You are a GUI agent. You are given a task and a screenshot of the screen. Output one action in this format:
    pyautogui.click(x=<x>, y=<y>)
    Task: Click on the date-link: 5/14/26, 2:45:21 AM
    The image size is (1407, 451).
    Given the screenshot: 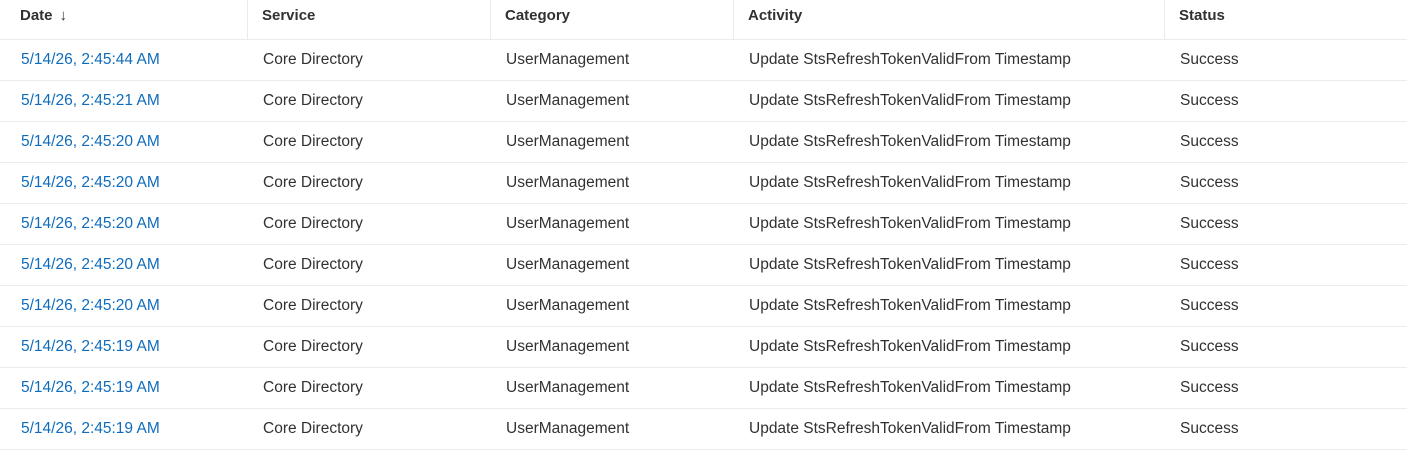 What is the action you would take?
    pyautogui.click(x=124, y=101)
    